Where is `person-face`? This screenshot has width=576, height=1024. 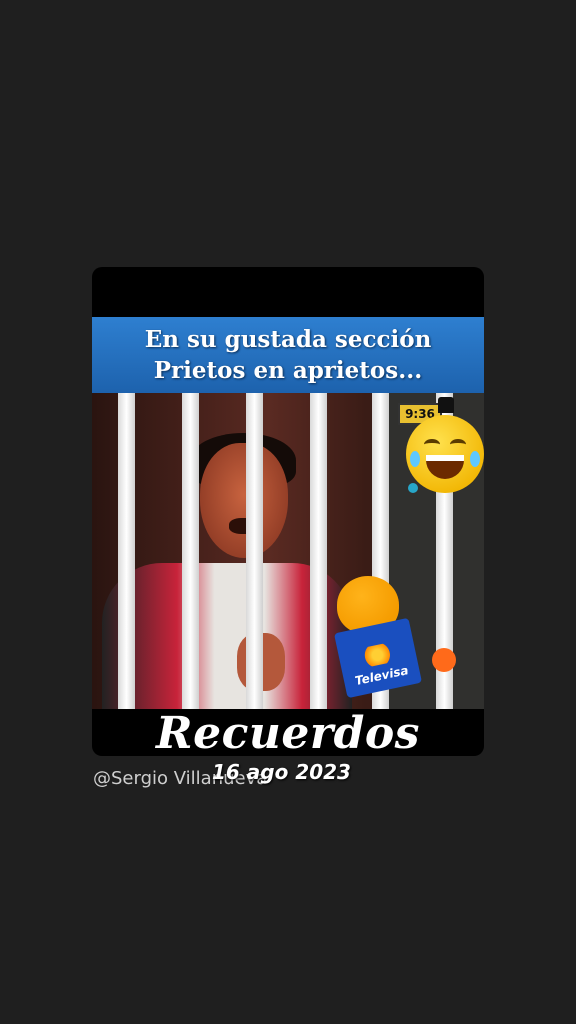
person-face is located at coordinates (244, 500).